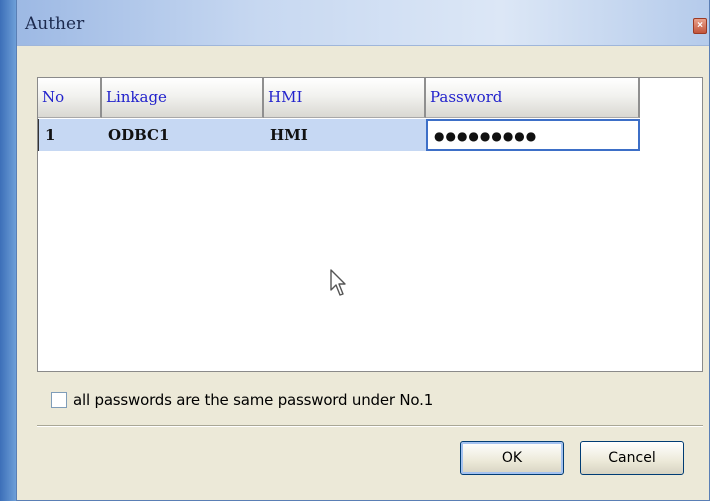  What do you see at coordinates (70, 98) in the screenshot?
I see `column-header-no: No` at bounding box center [70, 98].